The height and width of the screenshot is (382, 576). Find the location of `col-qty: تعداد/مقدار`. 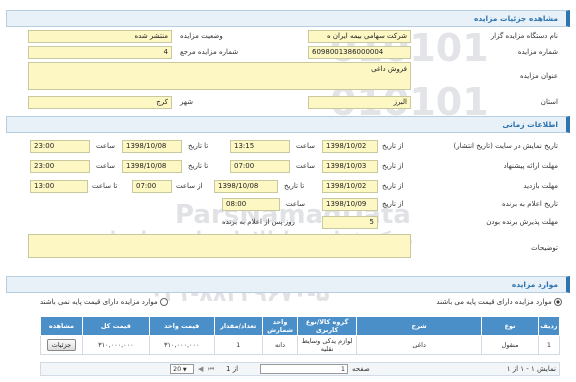

col-qty: تعداد/مقدار is located at coordinates (238, 326).